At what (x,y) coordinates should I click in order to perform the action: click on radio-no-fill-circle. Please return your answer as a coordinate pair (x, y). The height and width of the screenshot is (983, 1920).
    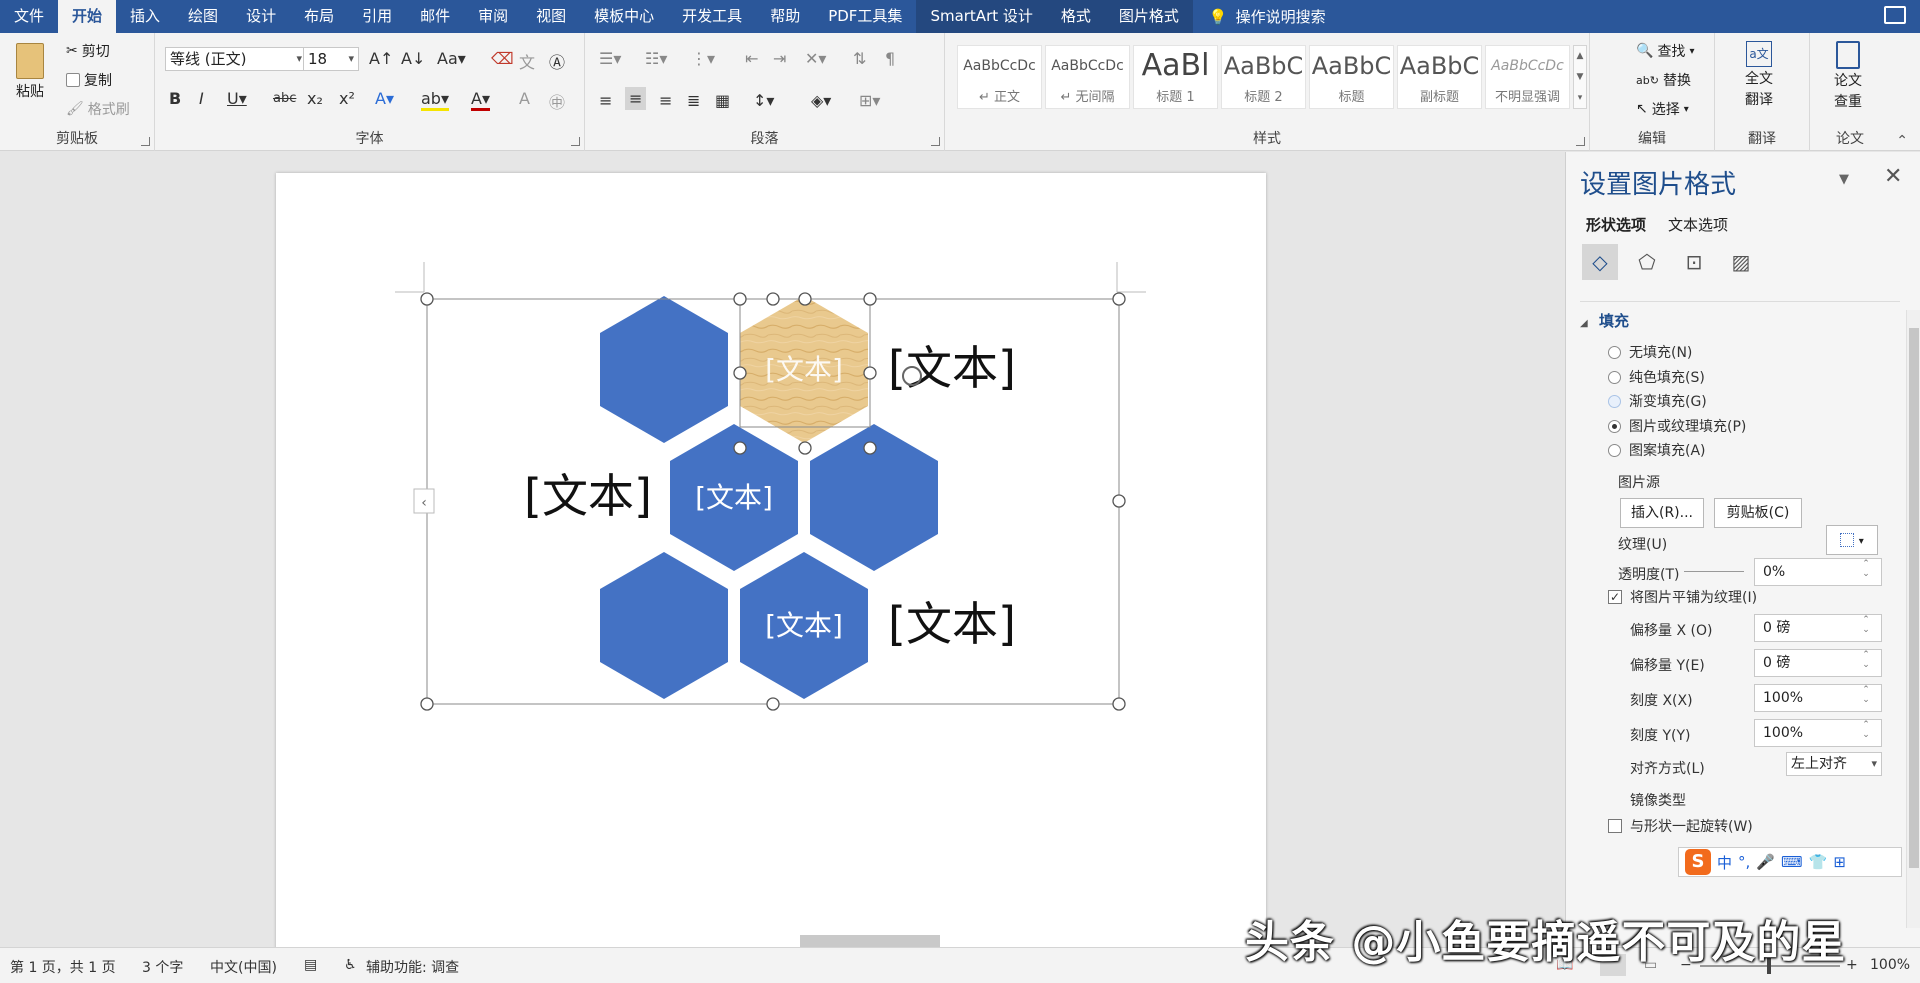
    Looking at the image, I should click on (1614, 352).